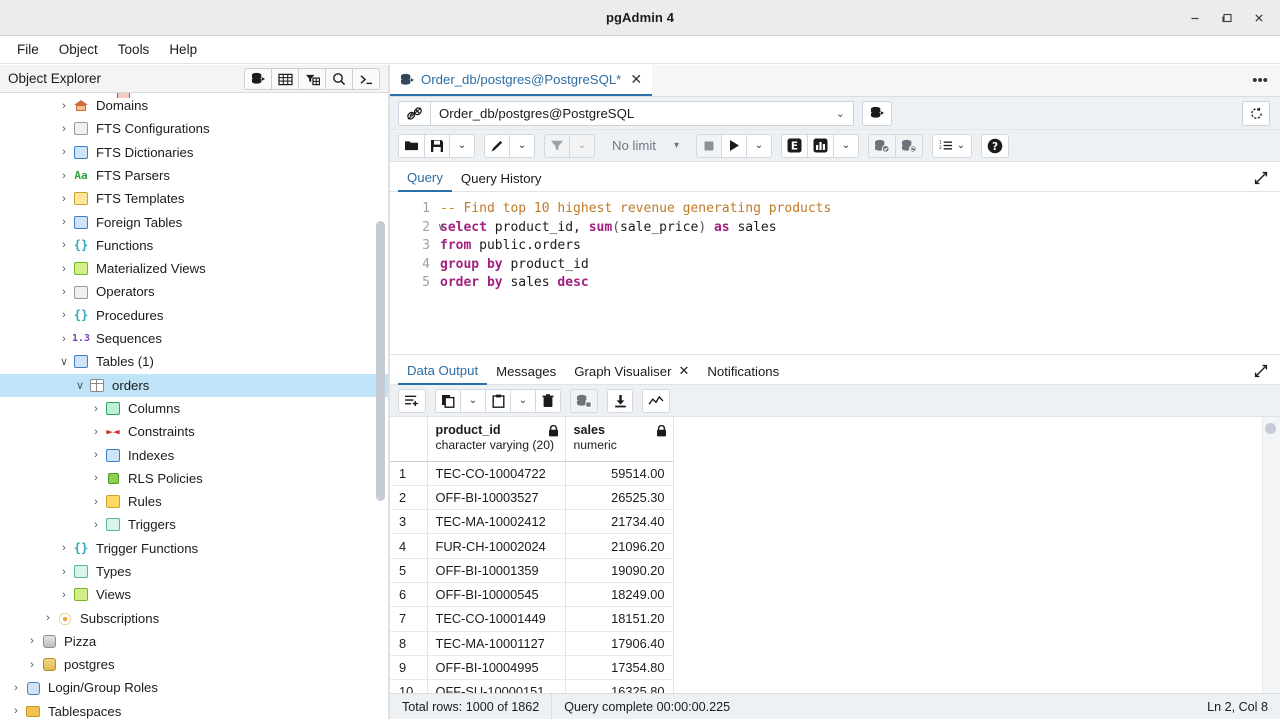 Image resolution: width=1280 pixels, height=719 pixels. Describe the element at coordinates (759, 145) in the screenshot. I see `execute-chevron: ⌄` at that location.